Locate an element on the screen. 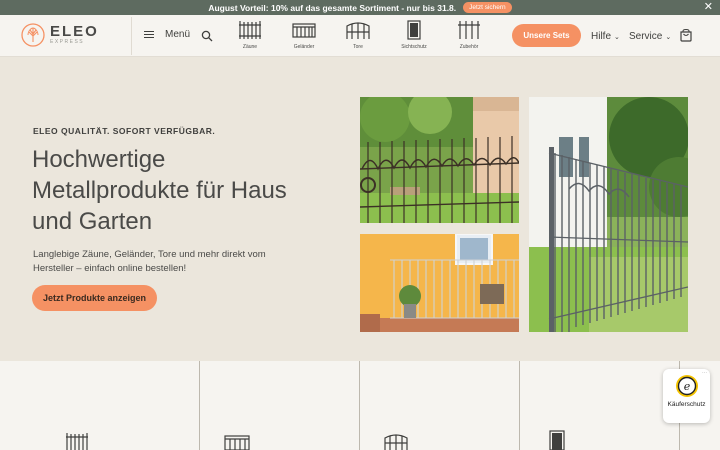 This screenshot has width=720, height=450. trusted-shops-seal-icon: e is located at coordinates (686, 386).